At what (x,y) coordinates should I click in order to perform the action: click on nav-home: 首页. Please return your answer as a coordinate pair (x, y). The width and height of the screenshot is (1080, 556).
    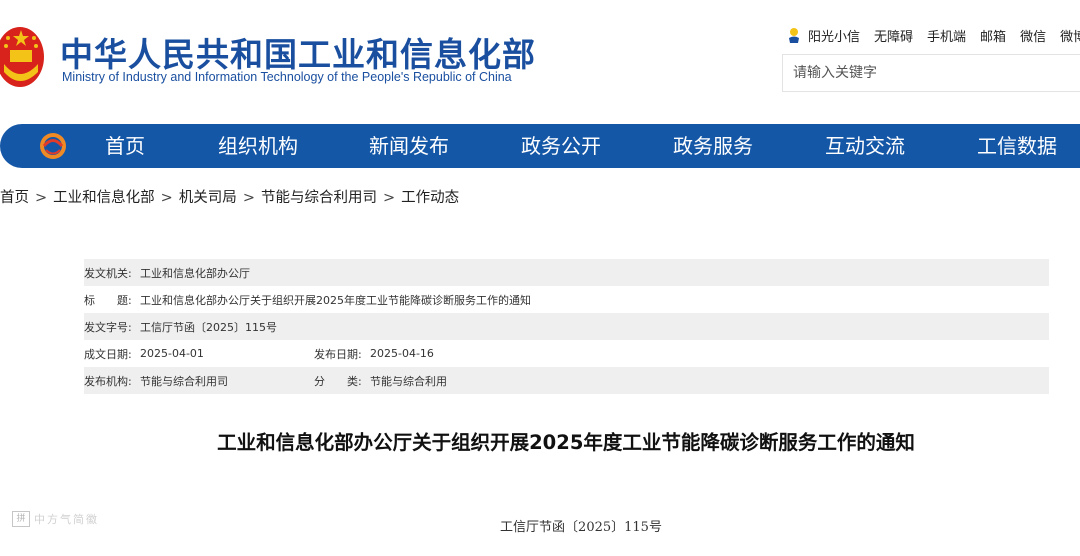
    Looking at the image, I should click on (125, 146).